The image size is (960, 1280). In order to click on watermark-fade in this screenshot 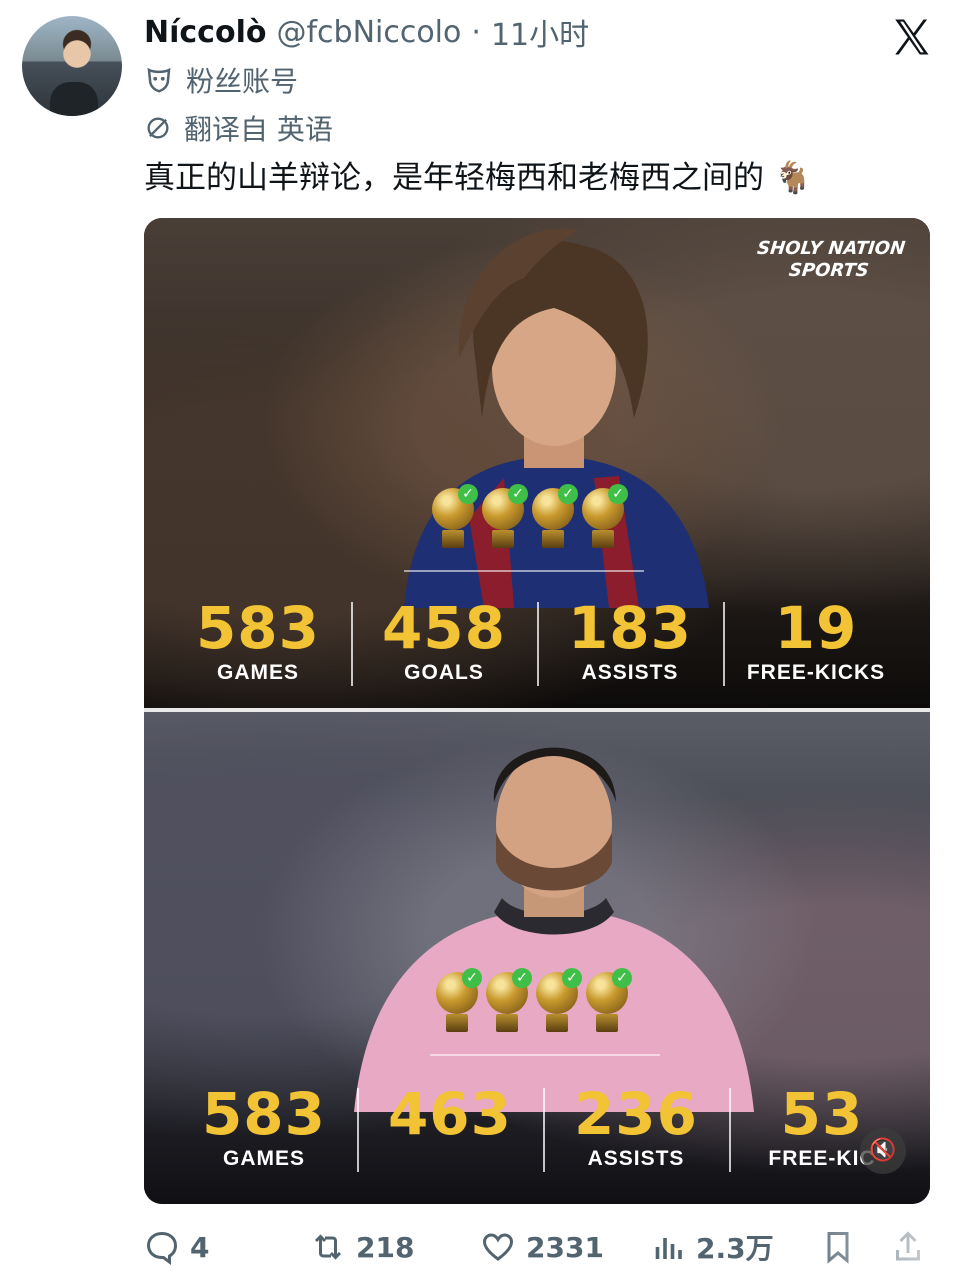, I will do `click(875, 1245)`.